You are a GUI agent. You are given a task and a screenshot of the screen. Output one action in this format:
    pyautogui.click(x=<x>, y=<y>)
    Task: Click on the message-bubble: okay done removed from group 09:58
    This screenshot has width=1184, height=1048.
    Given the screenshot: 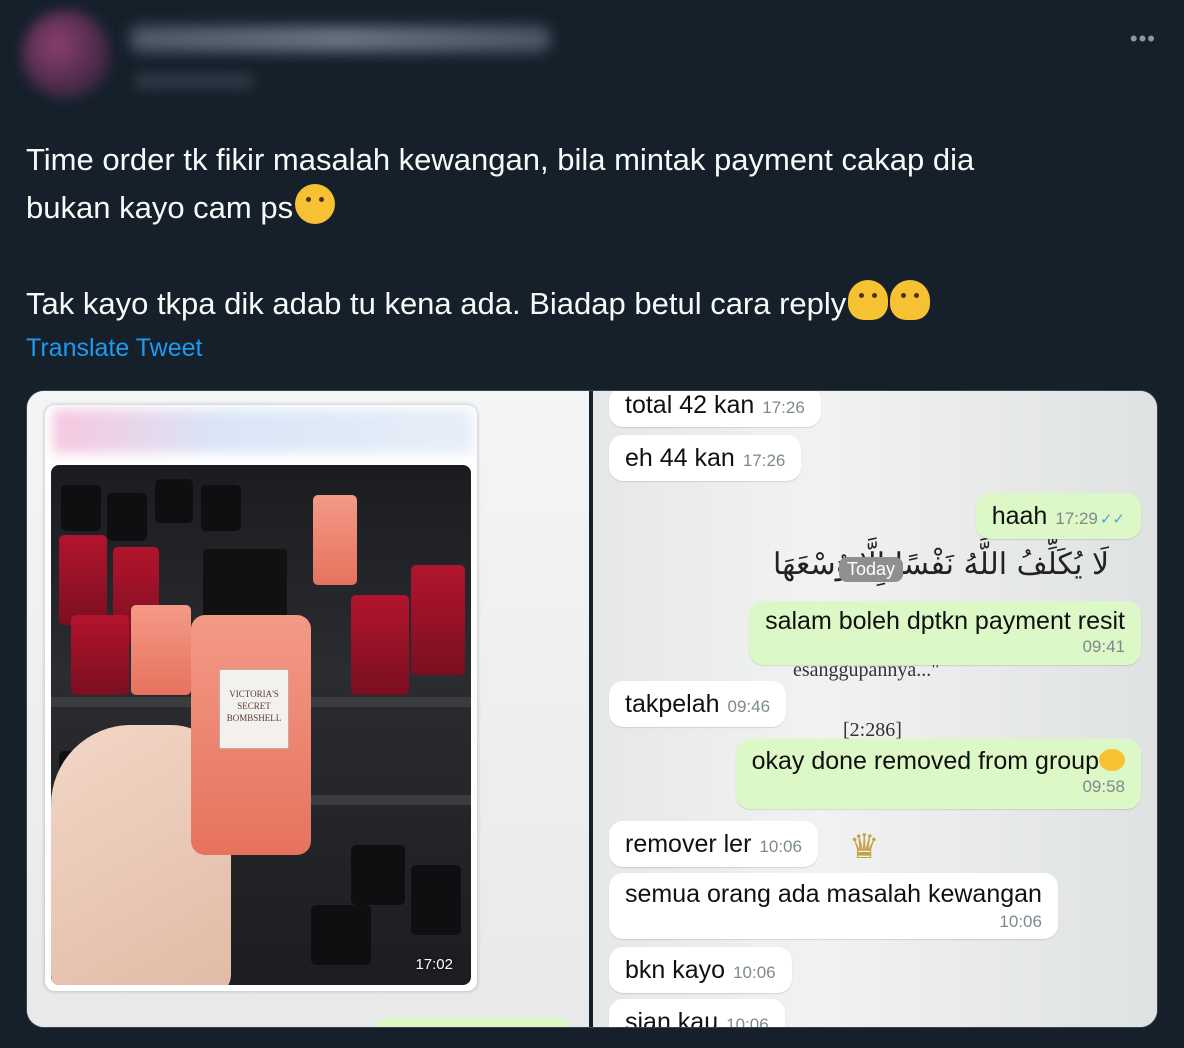 What is the action you would take?
    pyautogui.click(x=938, y=774)
    